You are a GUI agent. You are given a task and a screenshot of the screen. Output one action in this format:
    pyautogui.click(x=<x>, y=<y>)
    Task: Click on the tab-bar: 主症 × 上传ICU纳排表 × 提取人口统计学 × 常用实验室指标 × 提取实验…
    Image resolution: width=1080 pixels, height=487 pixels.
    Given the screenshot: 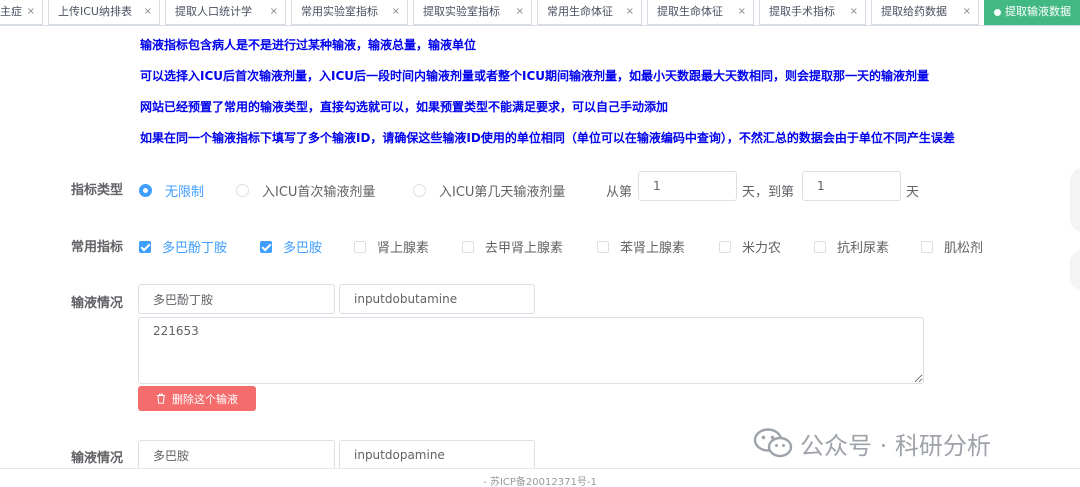 What is the action you would take?
    pyautogui.click(x=540, y=13)
    